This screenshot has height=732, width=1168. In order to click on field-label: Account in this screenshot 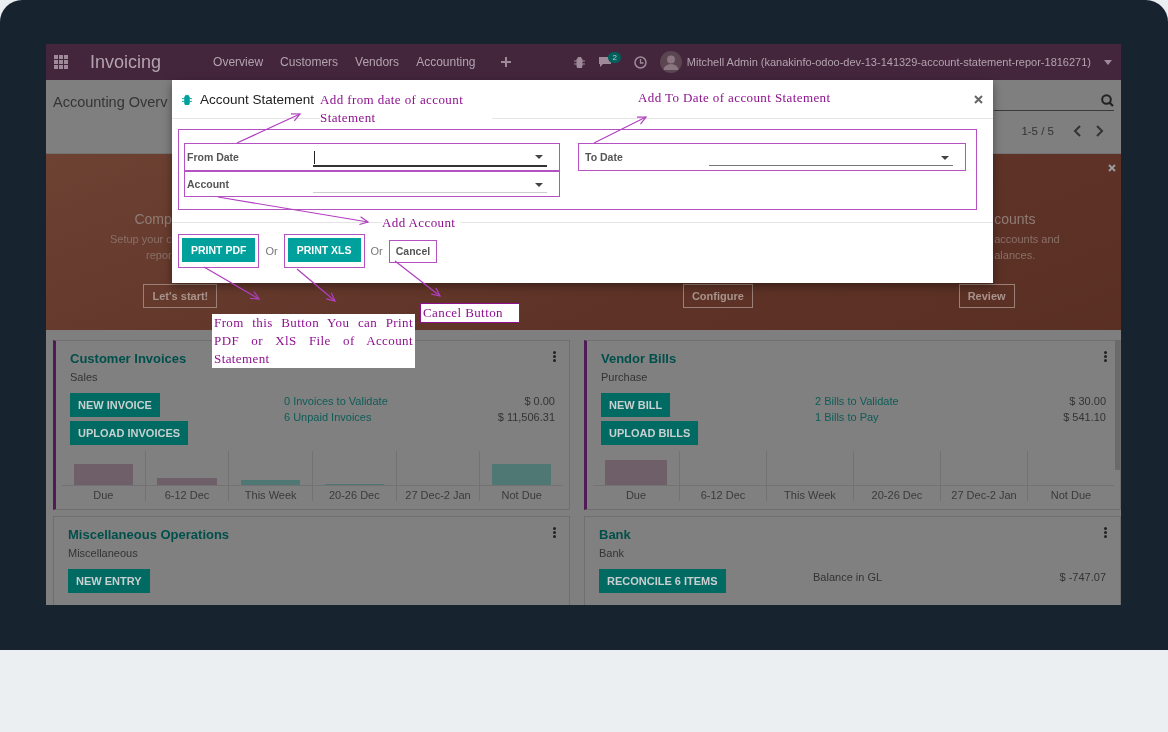, I will do `click(208, 184)`.